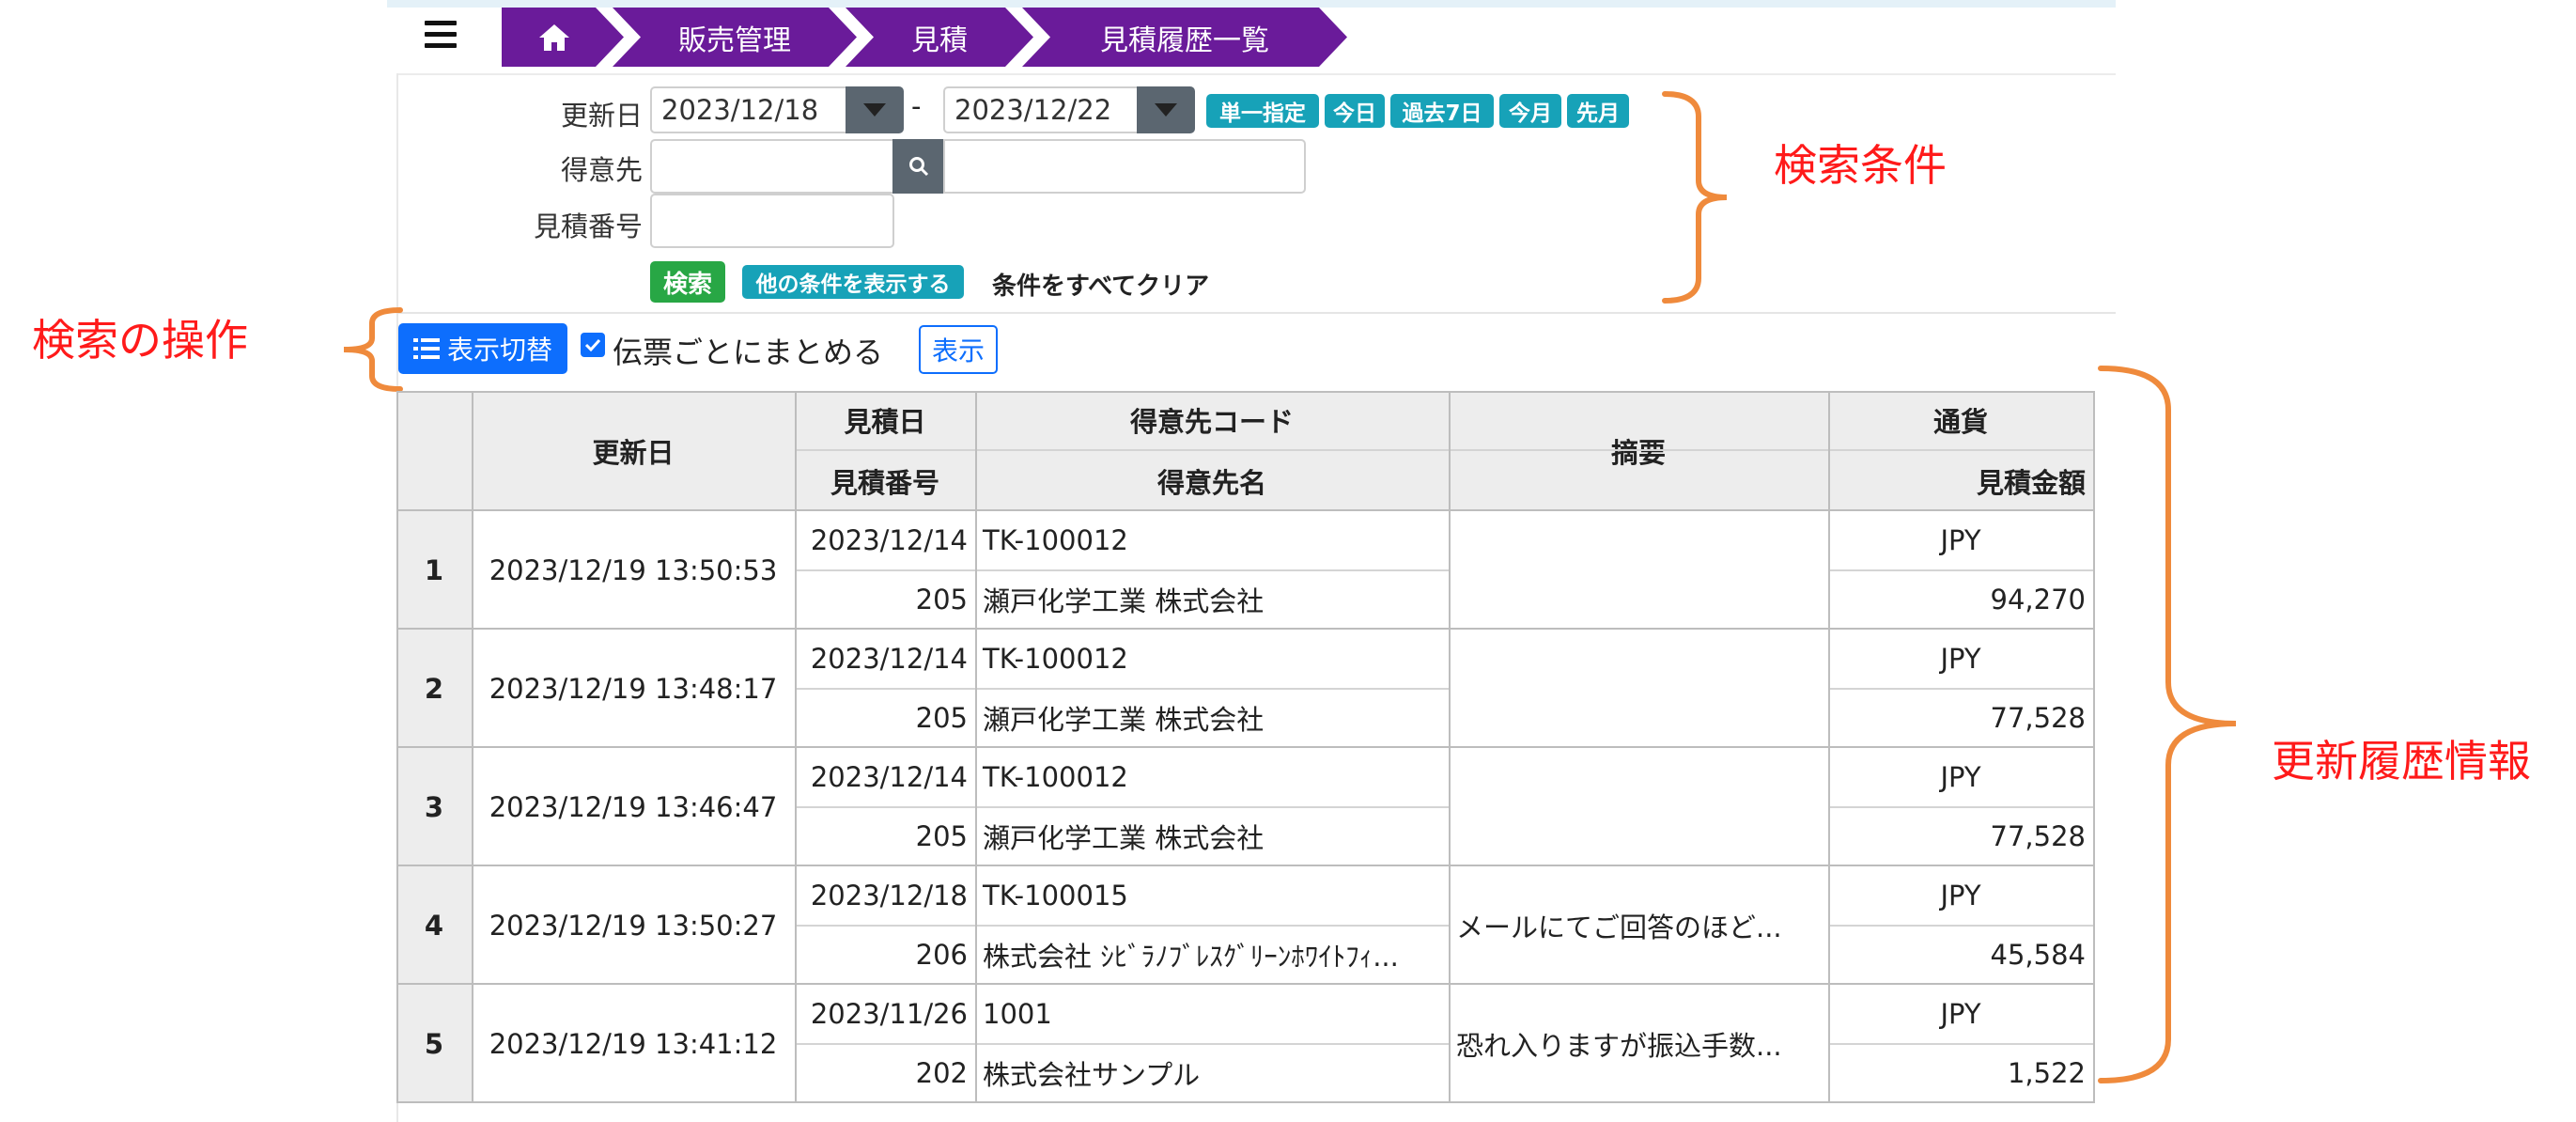  What do you see at coordinates (634, 807) in the screenshot?
I see `cell-updated-at: 2023/12/19 13:46:47` at bounding box center [634, 807].